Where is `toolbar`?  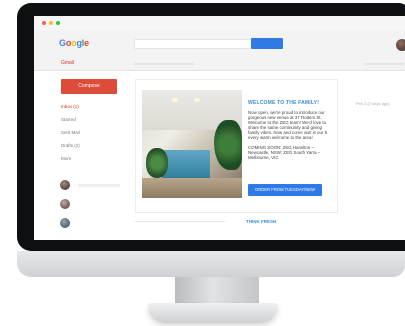
toolbar is located at coordinates (269, 64).